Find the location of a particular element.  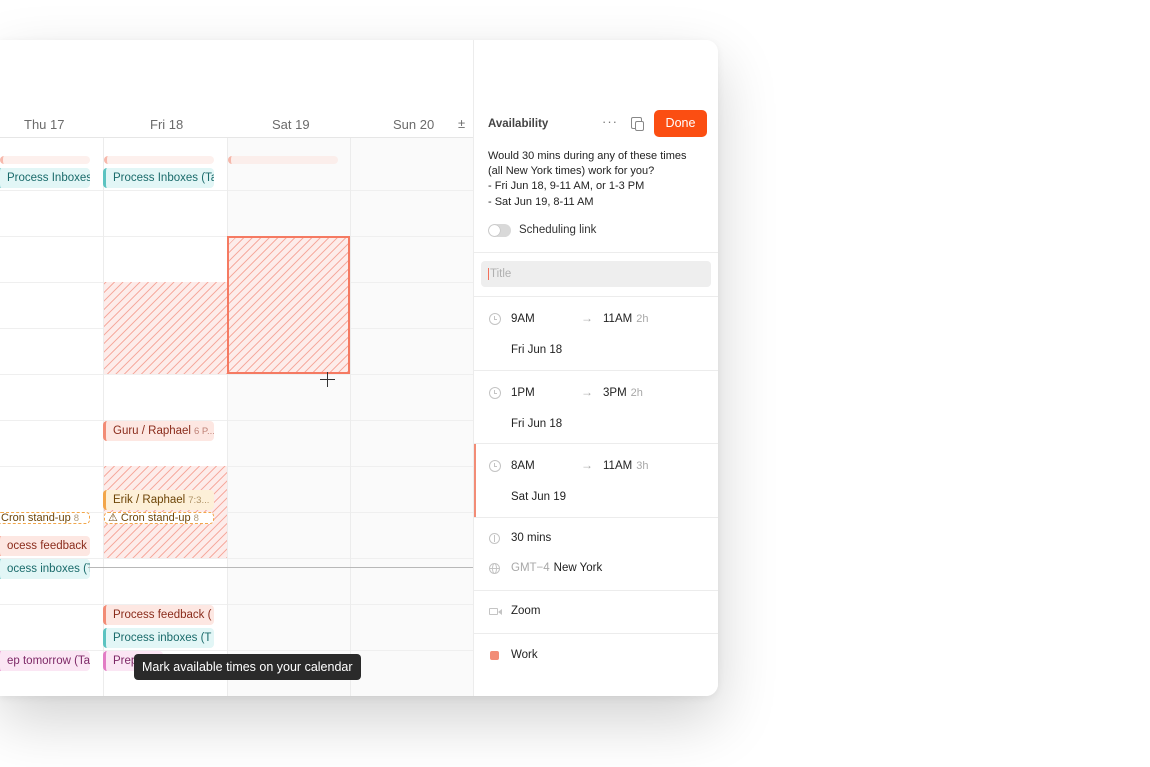

event-process-feedback: Process feedback ( is located at coordinates (158, 615).